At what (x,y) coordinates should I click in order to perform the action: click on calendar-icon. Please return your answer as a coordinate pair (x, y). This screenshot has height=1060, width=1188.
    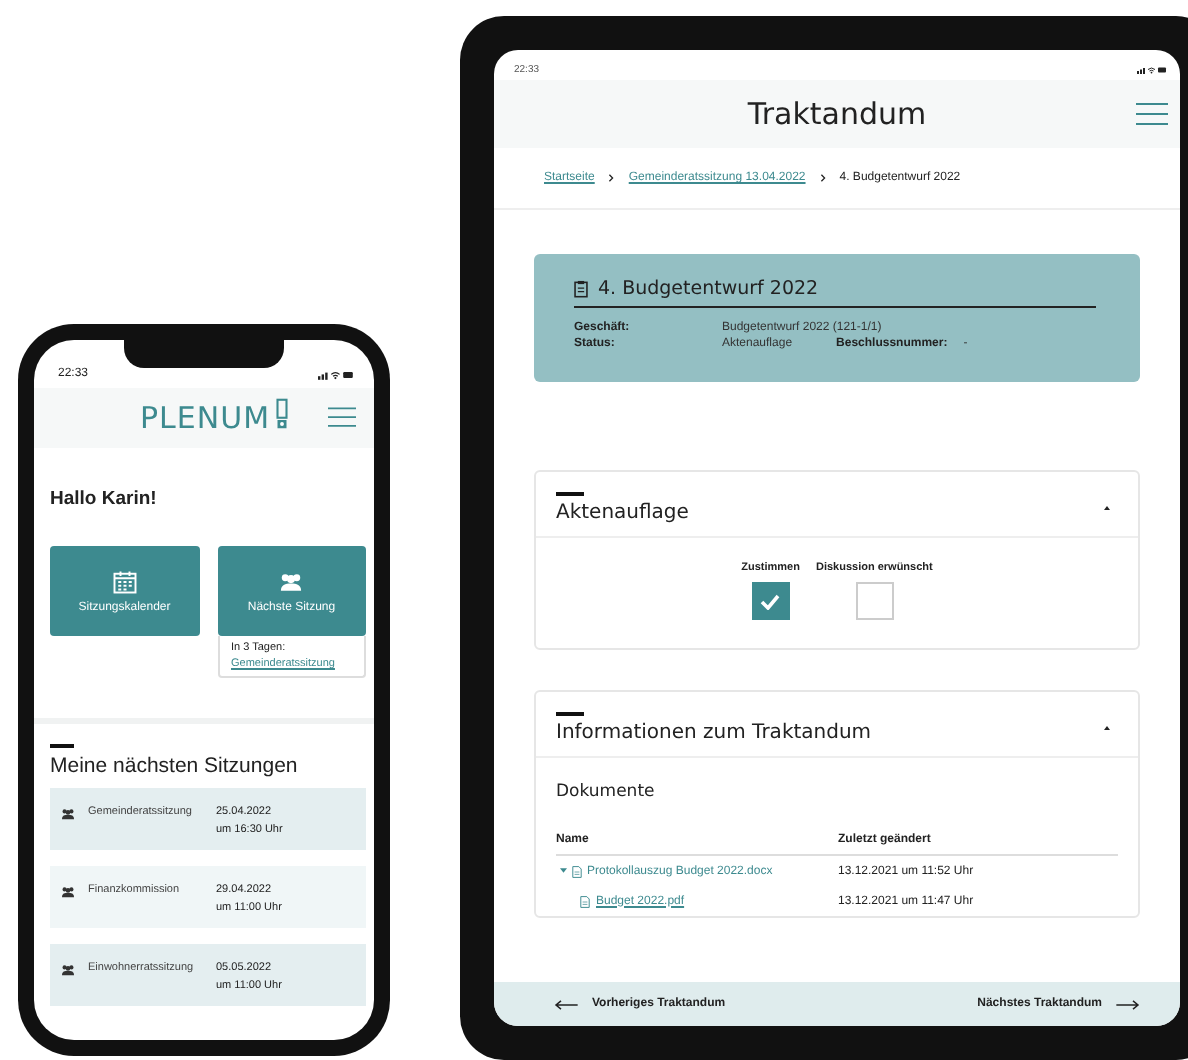
    Looking at the image, I should click on (124, 581).